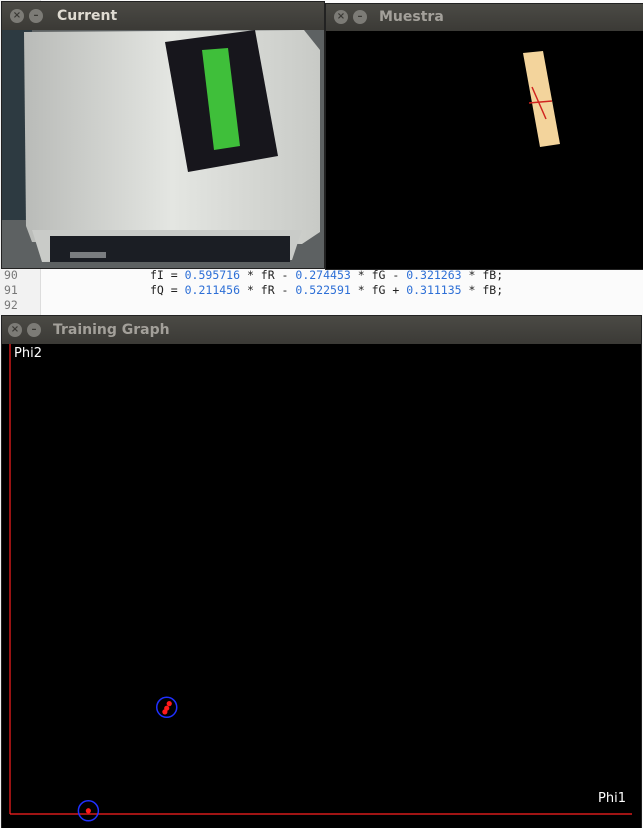  I want to click on camera-feed, so click(163, 149).